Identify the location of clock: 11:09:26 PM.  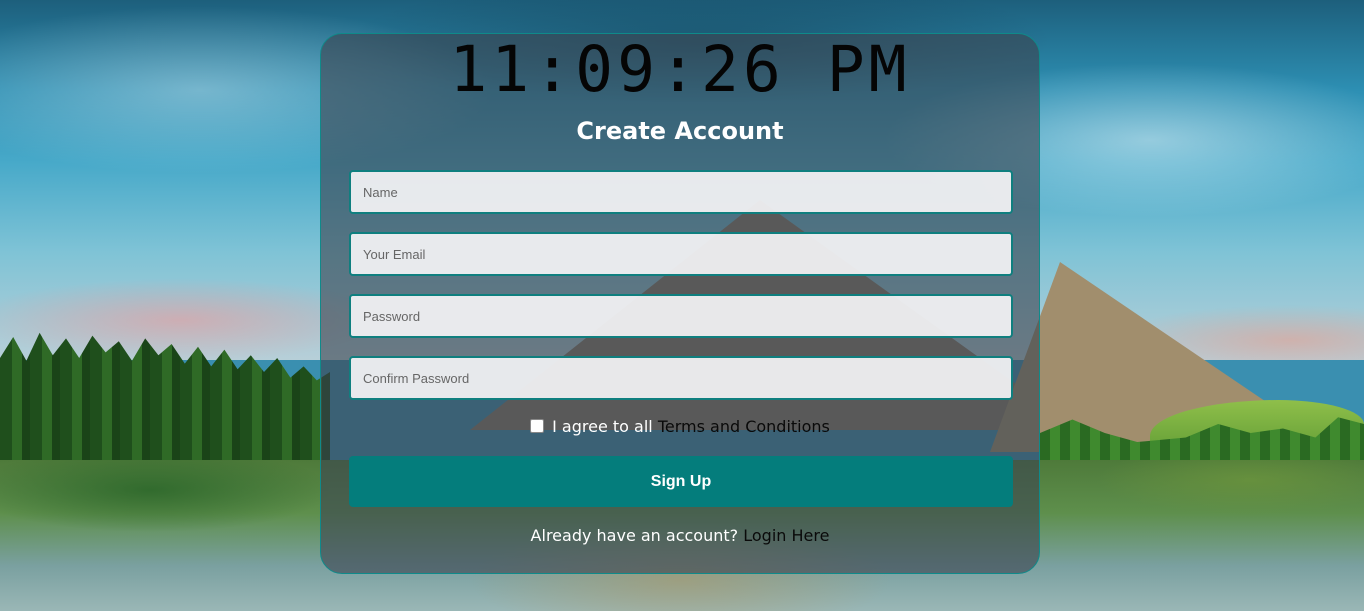
(680, 69).